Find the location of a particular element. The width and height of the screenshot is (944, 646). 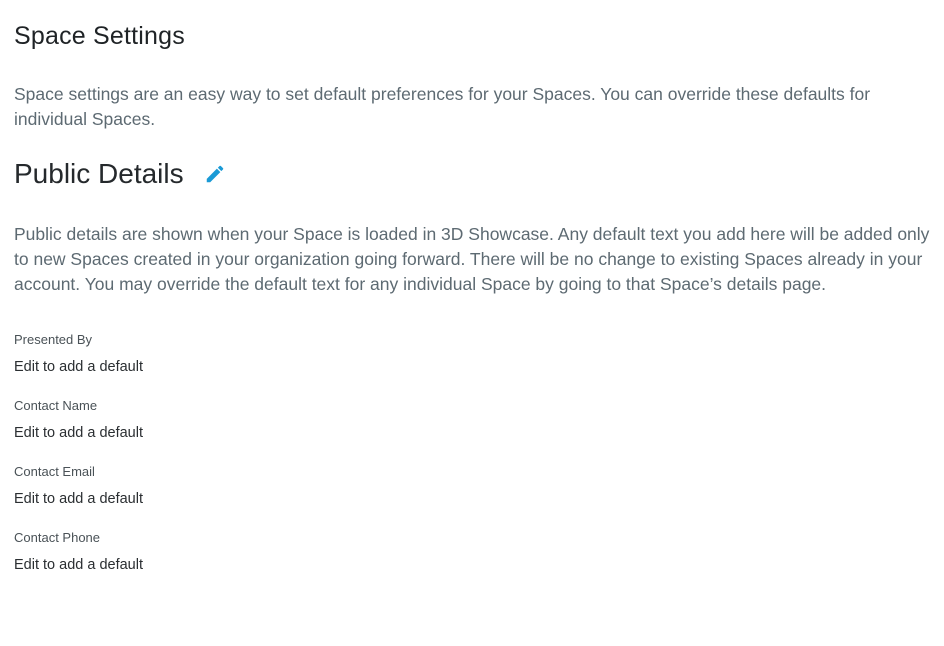

page-title: Space Settings is located at coordinates (99, 36).